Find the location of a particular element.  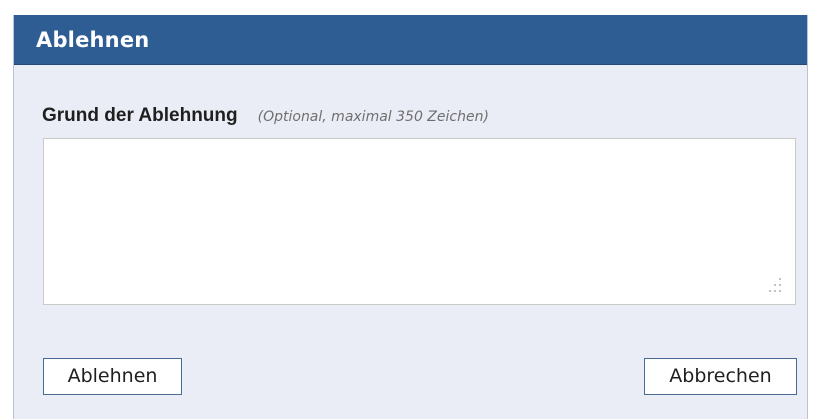

reason-field-hint: (Optional, maximal 350 Zeichen) is located at coordinates (373, 117).